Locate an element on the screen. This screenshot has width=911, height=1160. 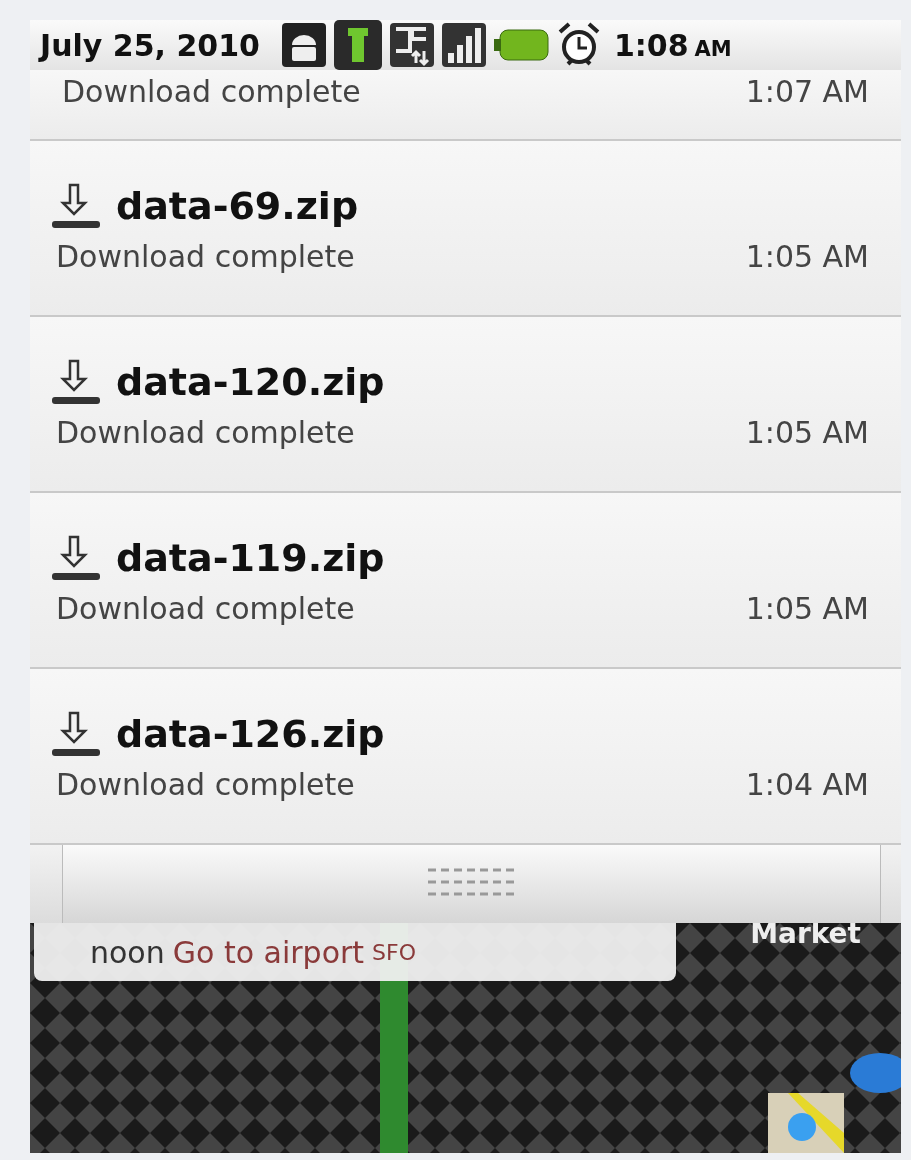
notification-time: 1:04 AM is located at coordinates (807, 784).